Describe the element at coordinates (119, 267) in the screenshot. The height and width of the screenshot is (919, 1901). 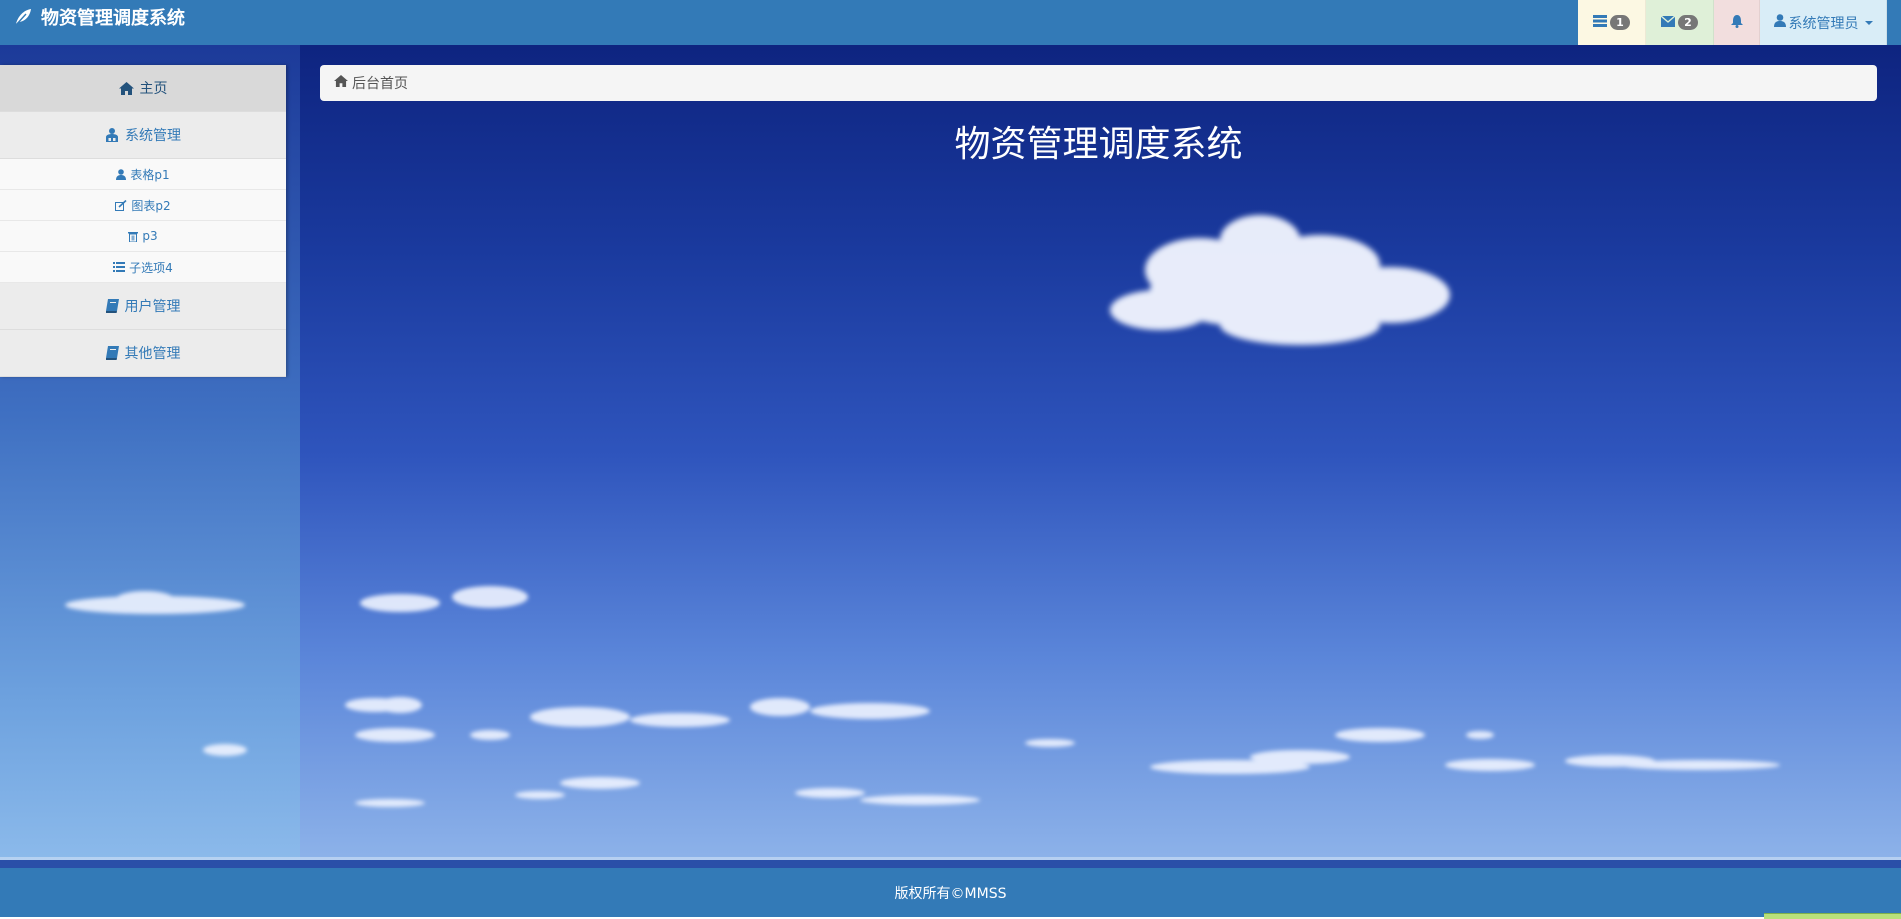
I see `list-icon` at that location.